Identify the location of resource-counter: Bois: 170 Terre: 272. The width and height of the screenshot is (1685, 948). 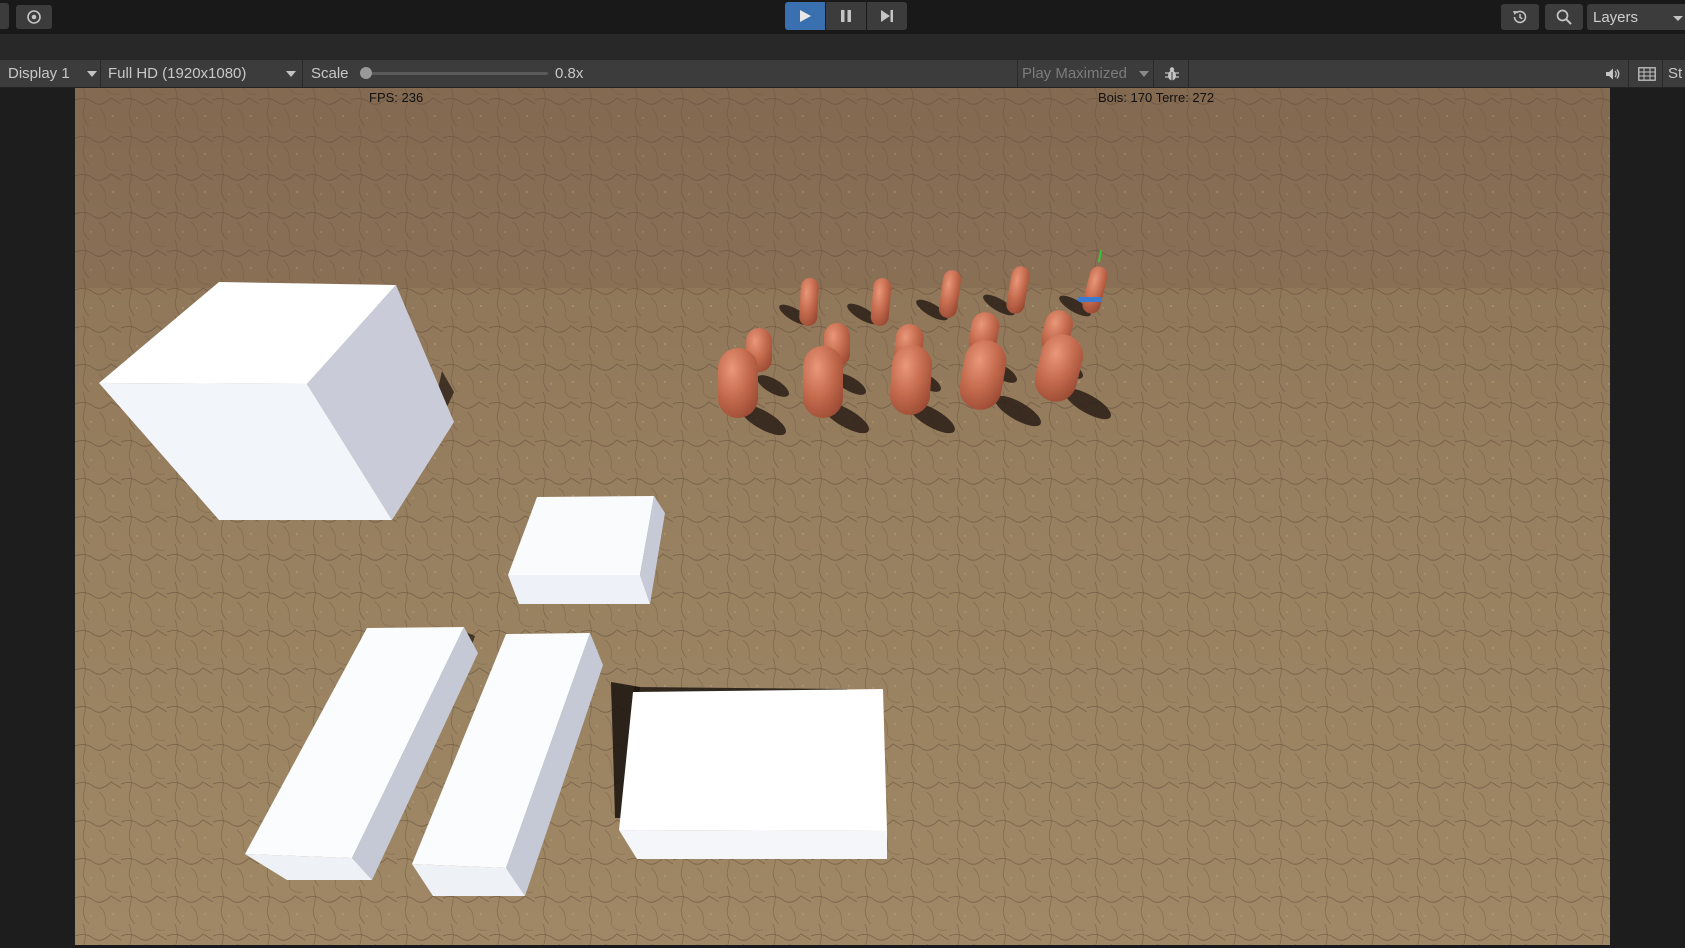
(1156, 97).